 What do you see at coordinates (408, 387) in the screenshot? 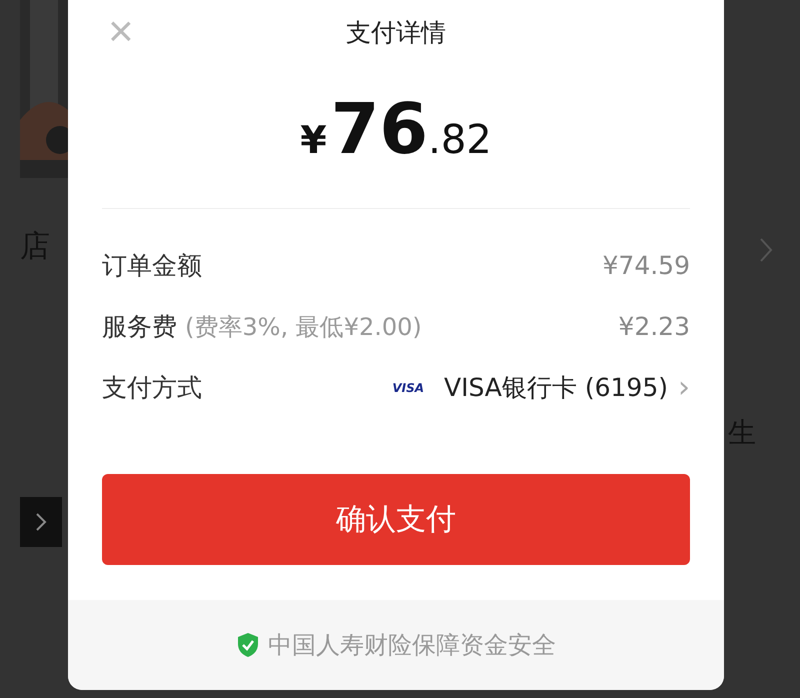
I see `card-logo: VISA` at bounding box center [408, 387].